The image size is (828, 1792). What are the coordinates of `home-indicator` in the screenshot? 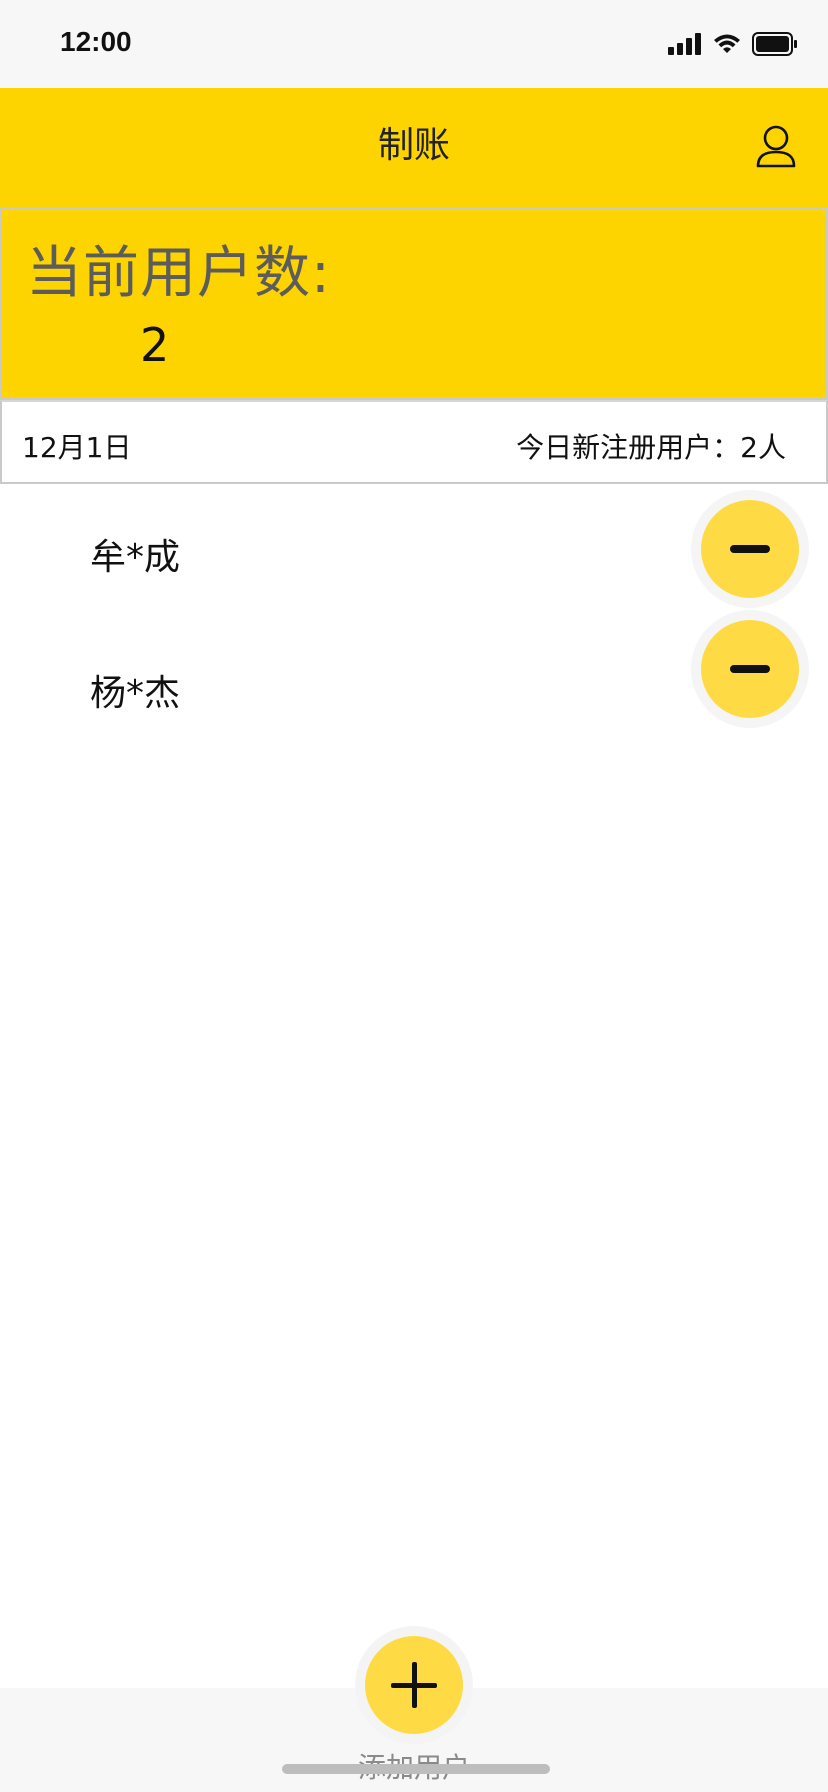 It's located at (416, 1769).